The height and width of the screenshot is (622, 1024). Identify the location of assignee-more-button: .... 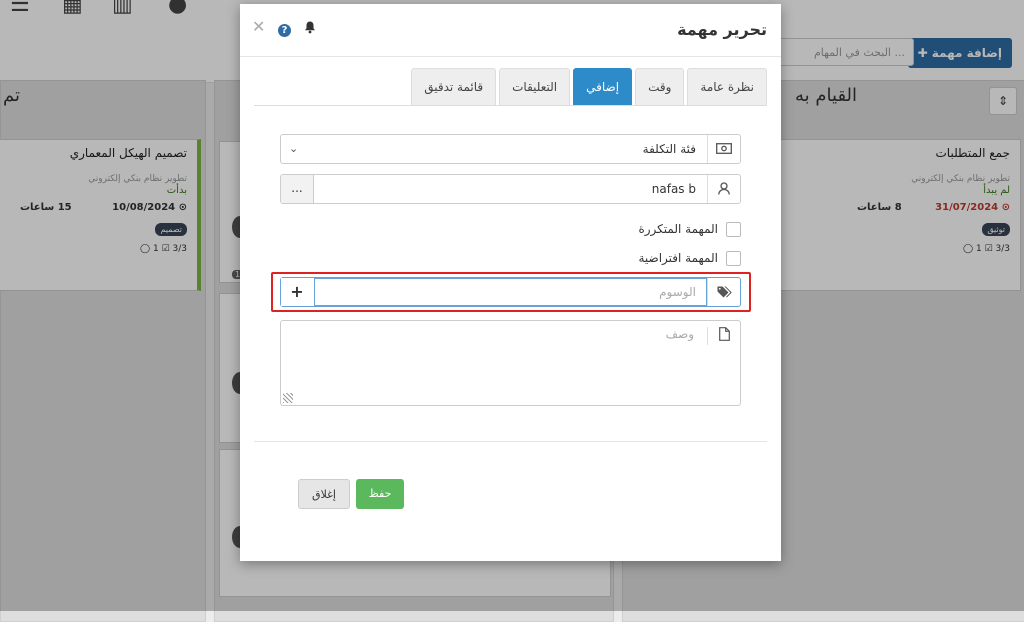
(297, 189).